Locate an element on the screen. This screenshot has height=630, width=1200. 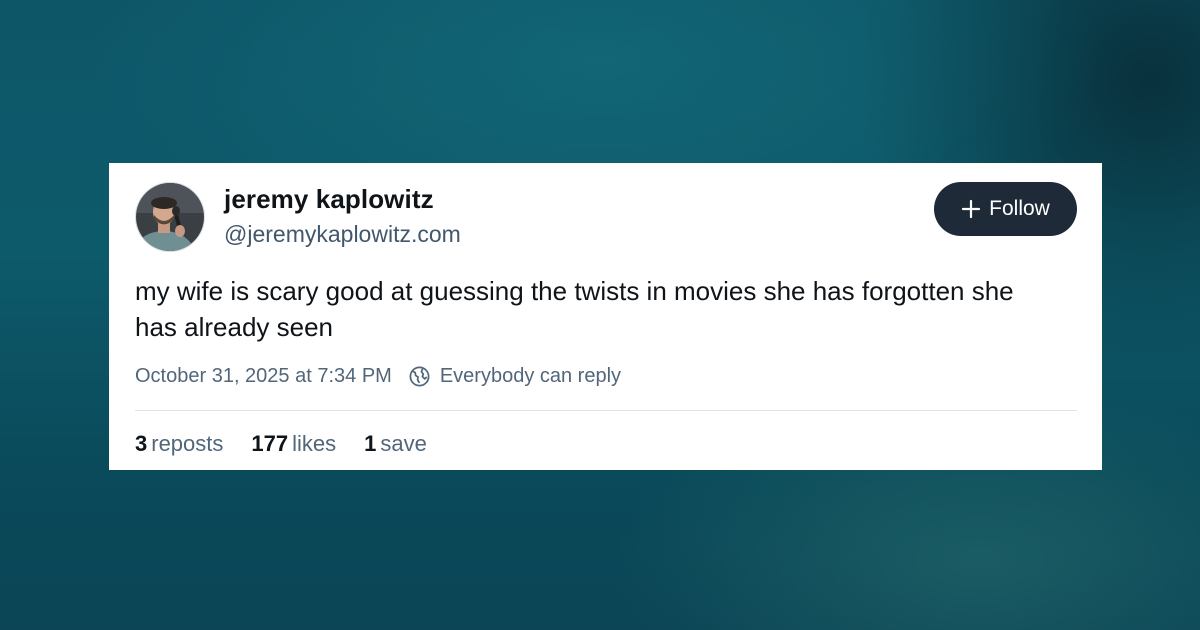
plus-icon is located at coordinates (971, 209).